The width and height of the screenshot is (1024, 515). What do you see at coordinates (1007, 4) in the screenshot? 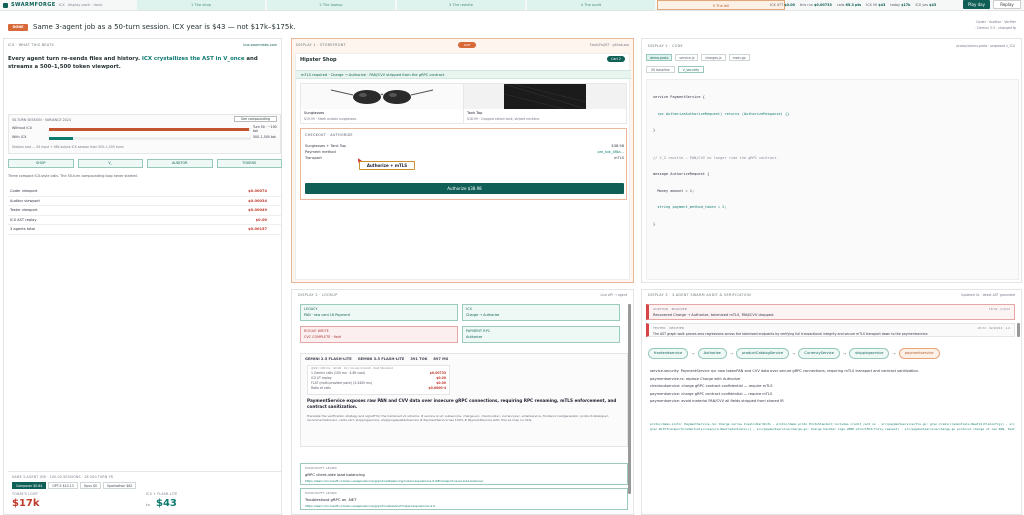
I see `replay-button: Replay` at bounding box center [1007, 4].